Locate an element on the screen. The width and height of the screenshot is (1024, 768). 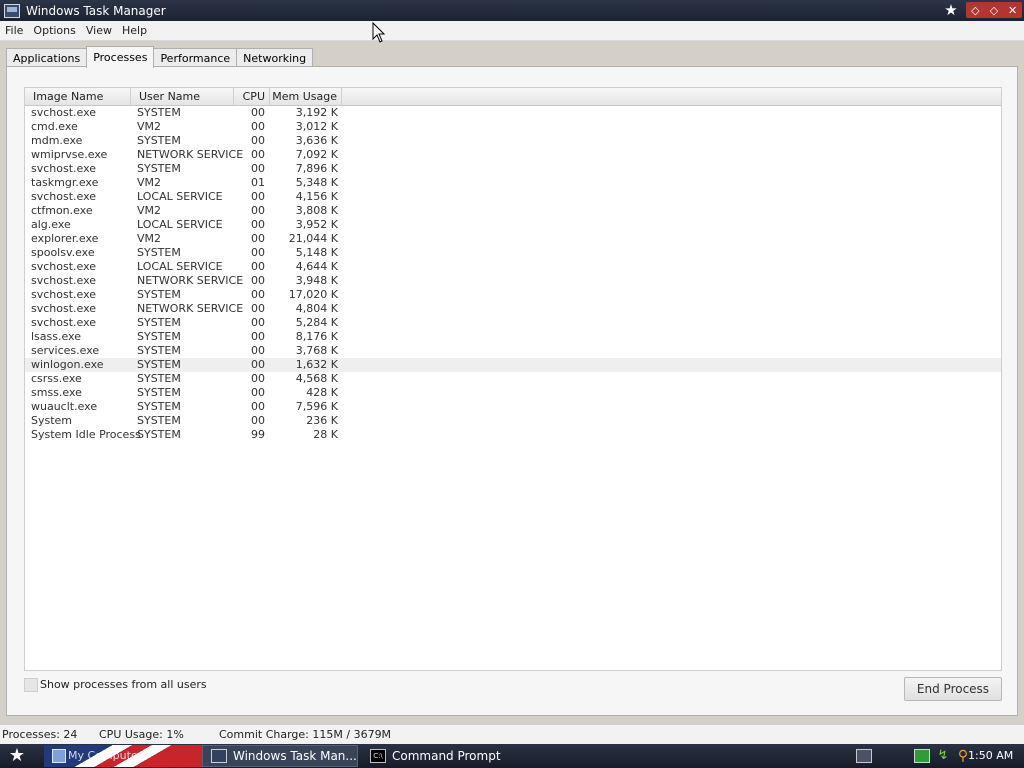
menu-file: File is located at coordinates (14, 30).